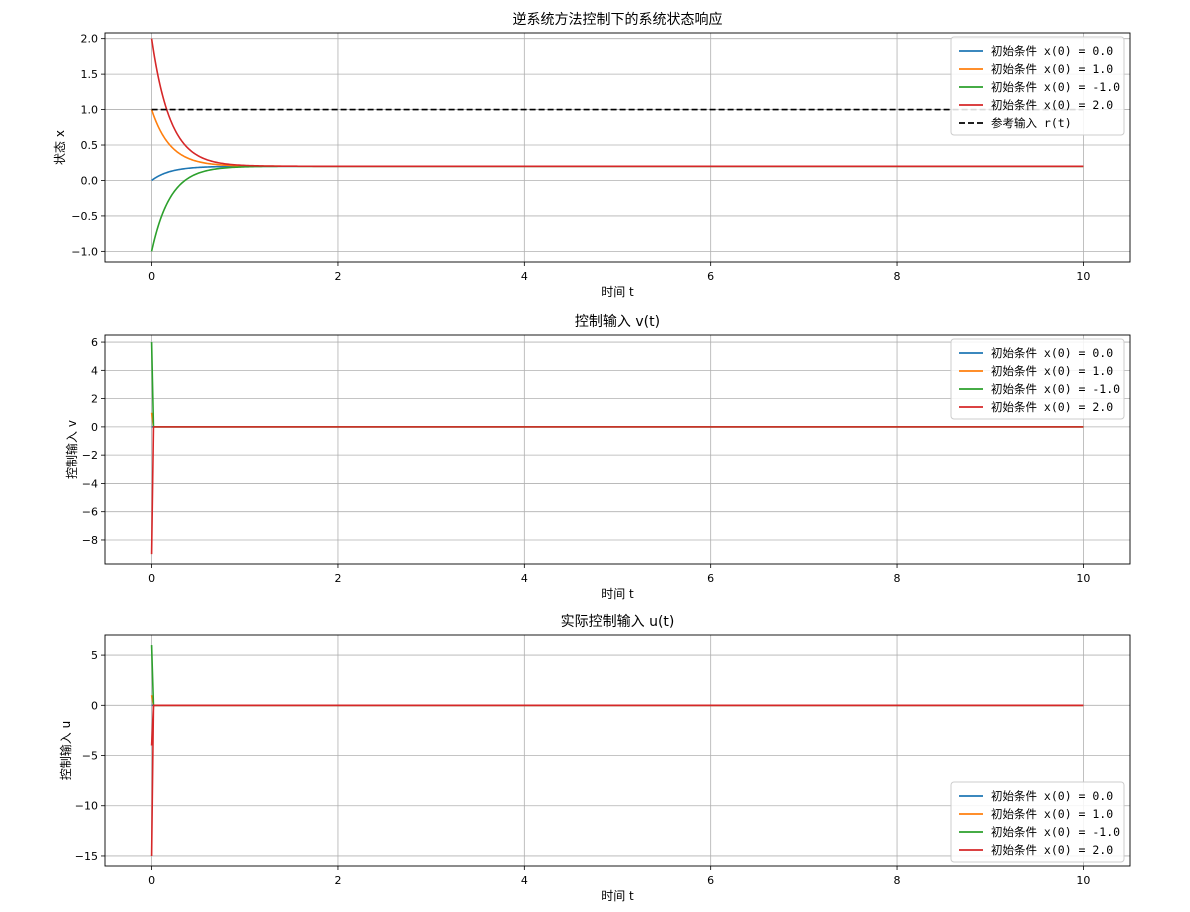 This screenshot has height=912, width=1190. I want to click on y-axis-label: 状态 x, so click(60, 147).